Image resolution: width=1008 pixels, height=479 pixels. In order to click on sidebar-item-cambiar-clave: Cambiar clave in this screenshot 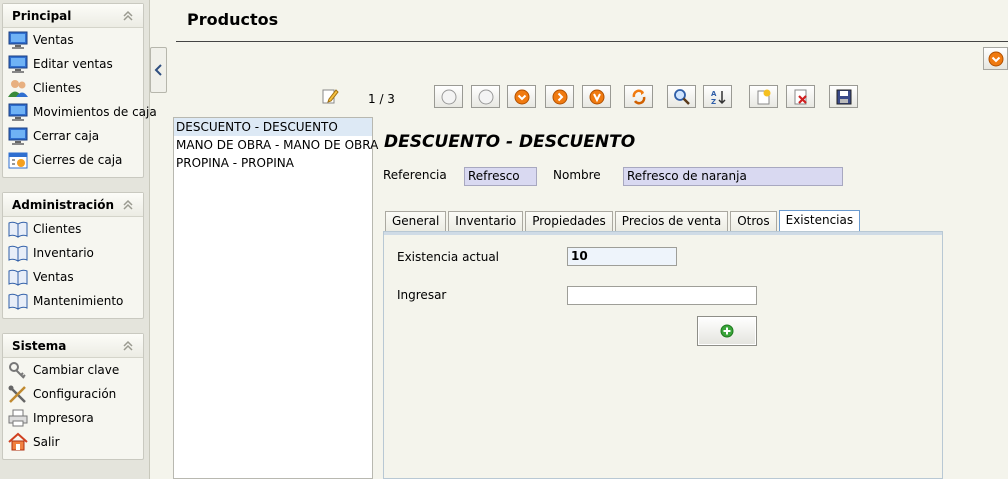, I will do `click(73, 370)`.